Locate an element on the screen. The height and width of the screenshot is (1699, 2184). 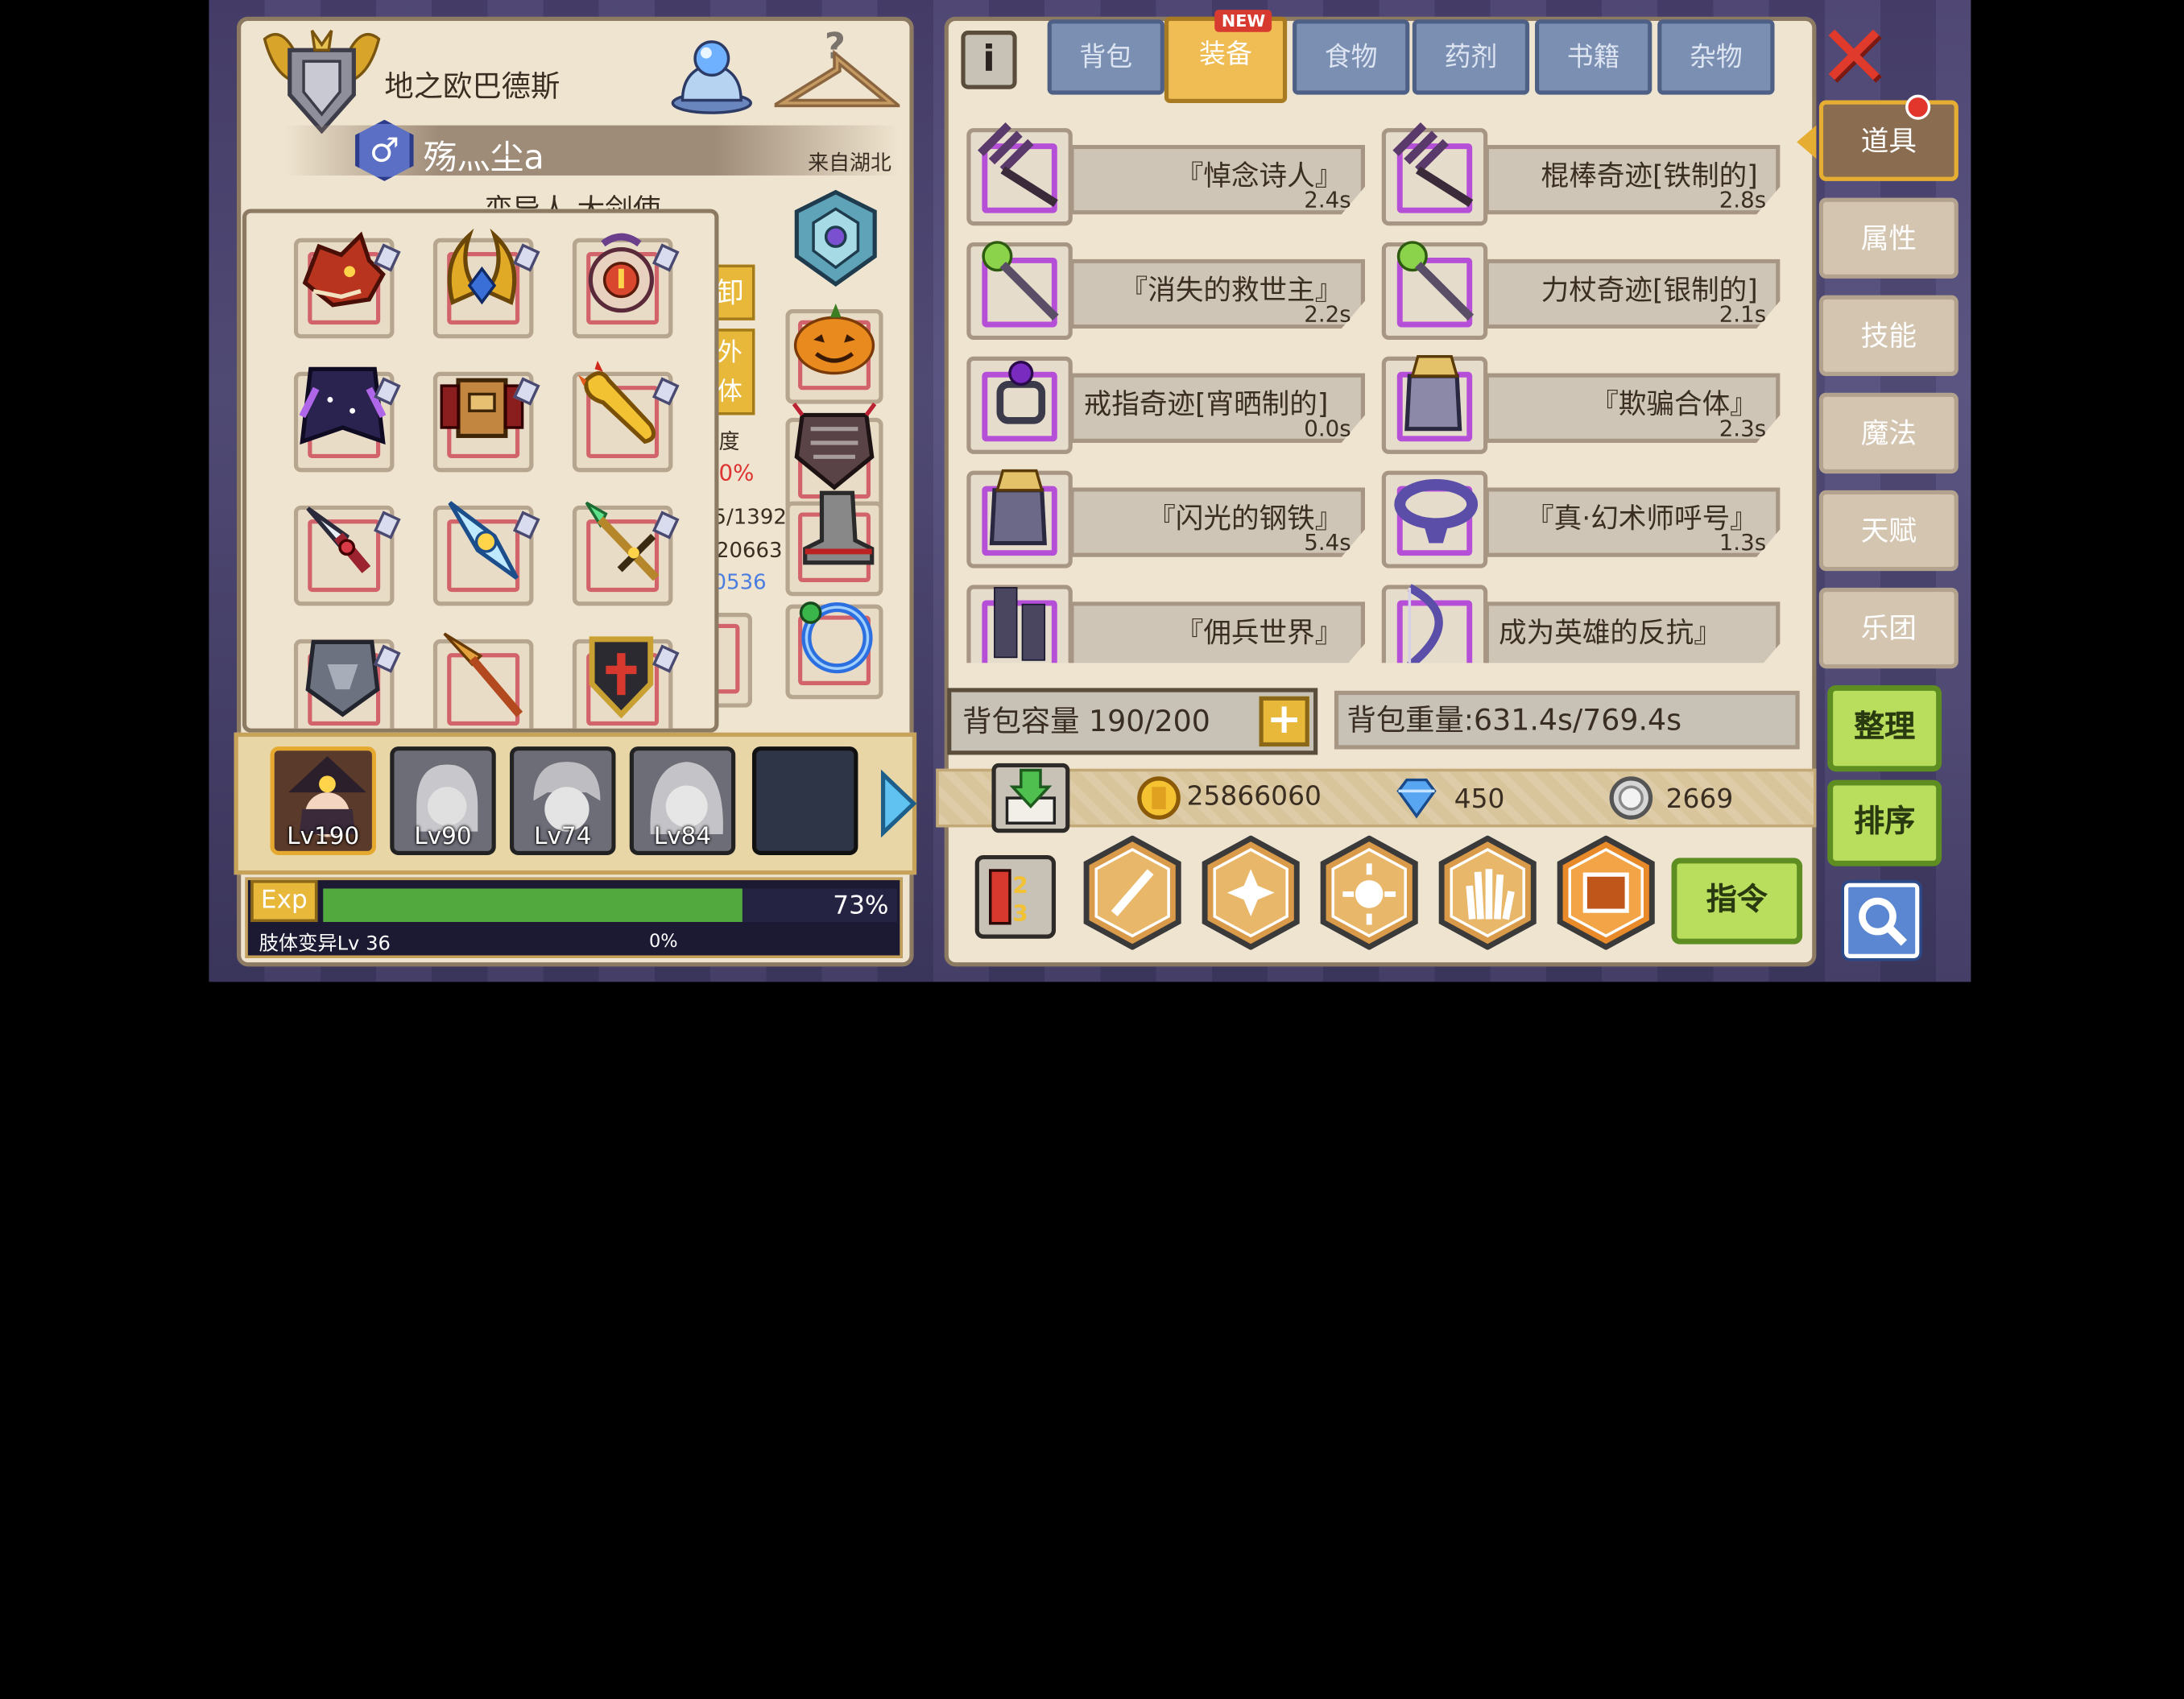
party-member-empty-slot is located at coordinates (805, 800).